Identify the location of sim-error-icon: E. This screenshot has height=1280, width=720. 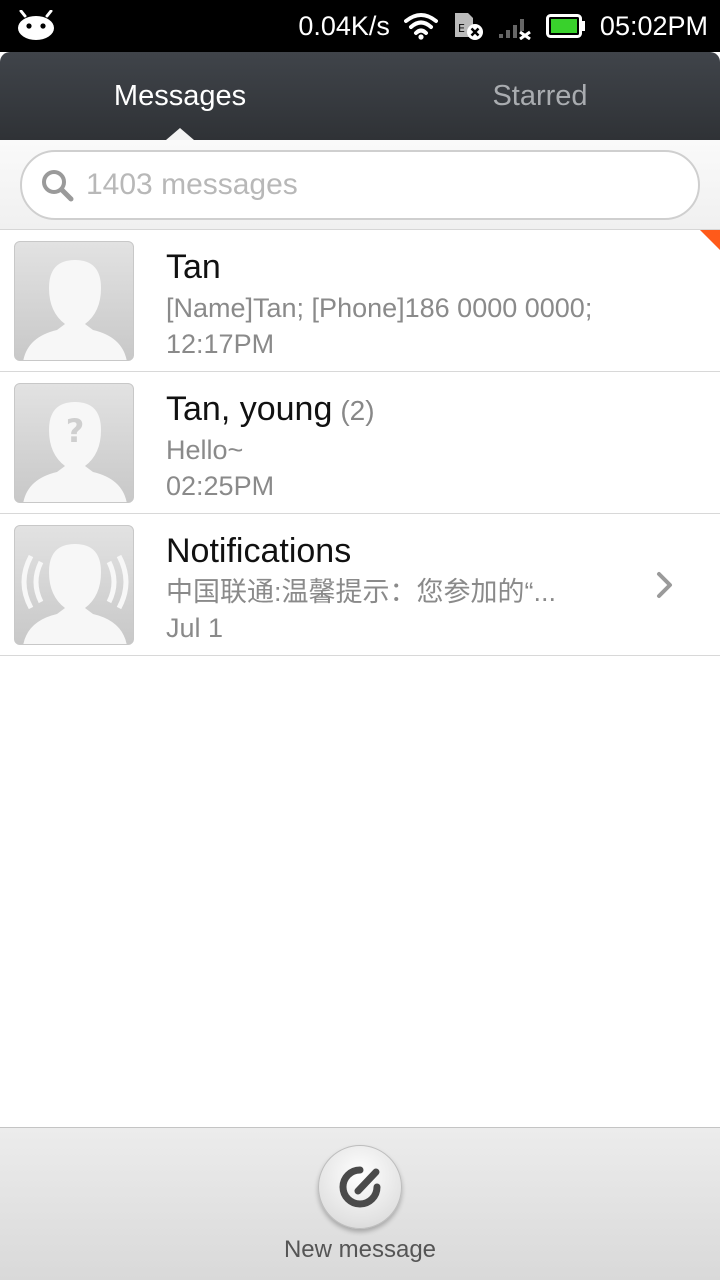
(468, 26).